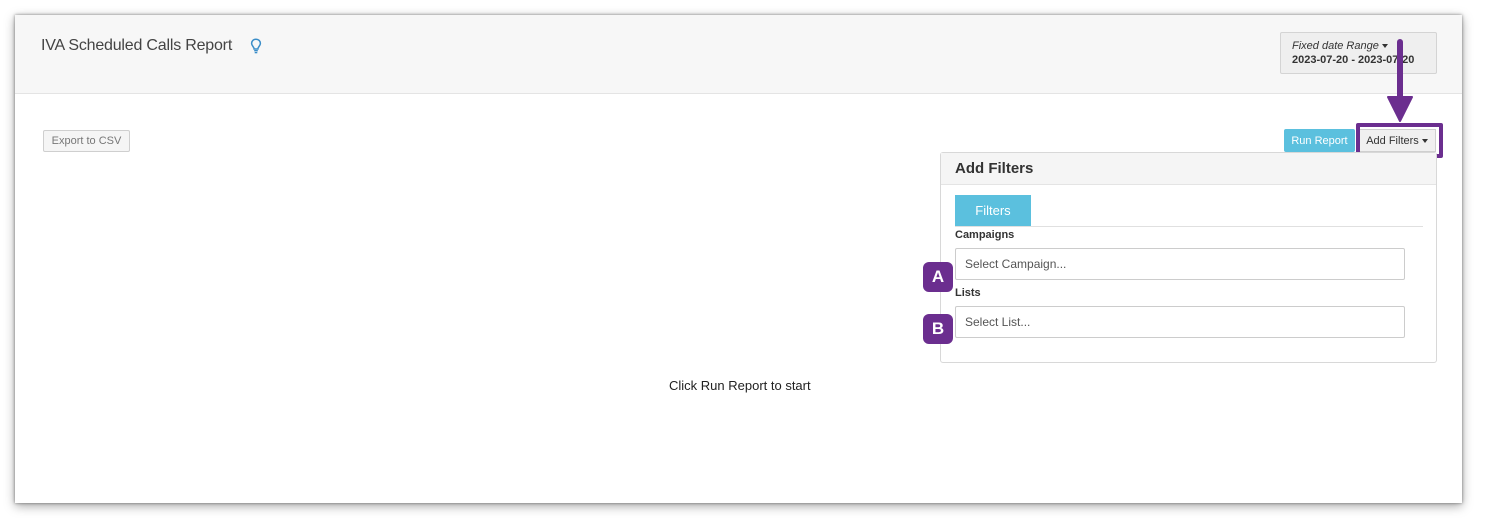 This screenshot has height=528, width=1487. I want to click on annotation-arrow-icon, so click(1400, 80).